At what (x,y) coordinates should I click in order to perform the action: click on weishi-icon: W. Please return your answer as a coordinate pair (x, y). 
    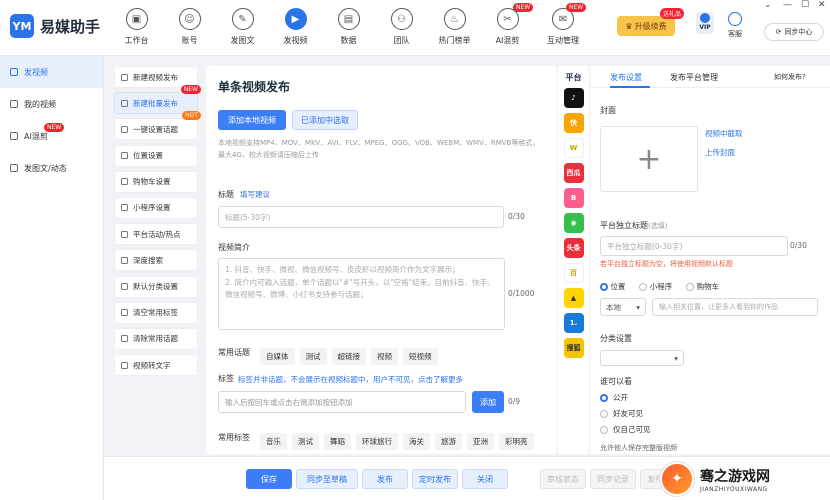
    Looking at the image, I should click on (573, 148).